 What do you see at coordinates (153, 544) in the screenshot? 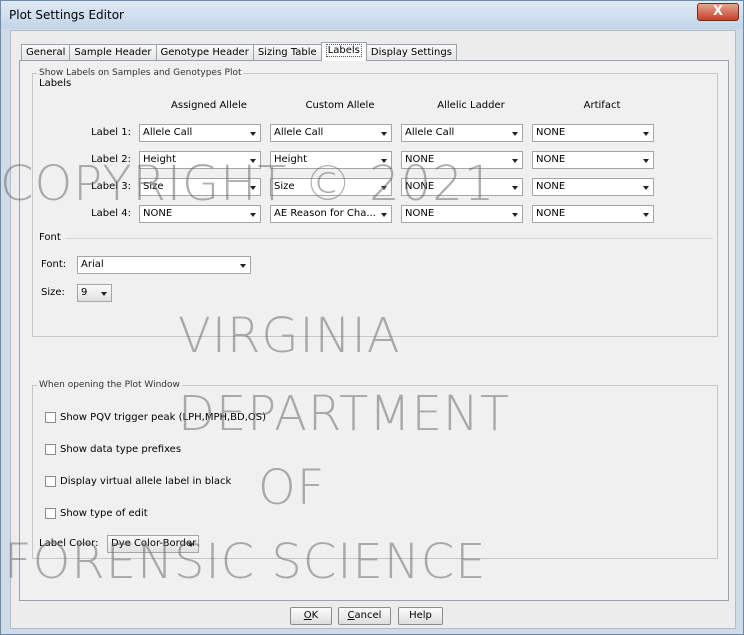
I see `label-color-select: Dye Color-Border` at bounding box center [153, 544].